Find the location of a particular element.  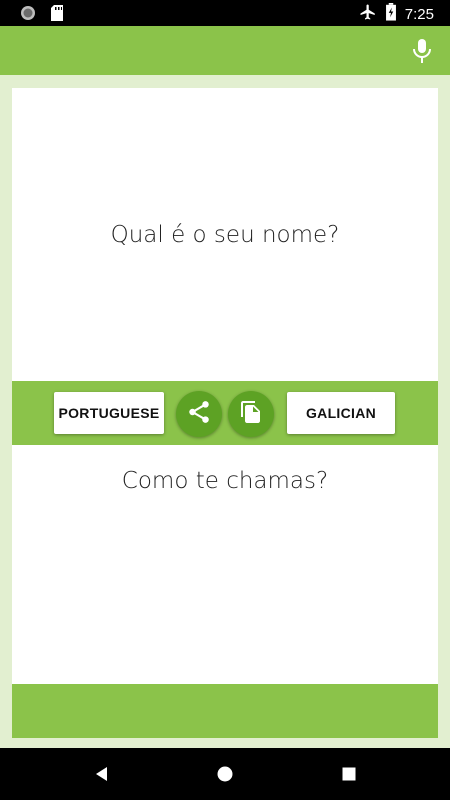

footer-bar is located at coordinates (225, 711).